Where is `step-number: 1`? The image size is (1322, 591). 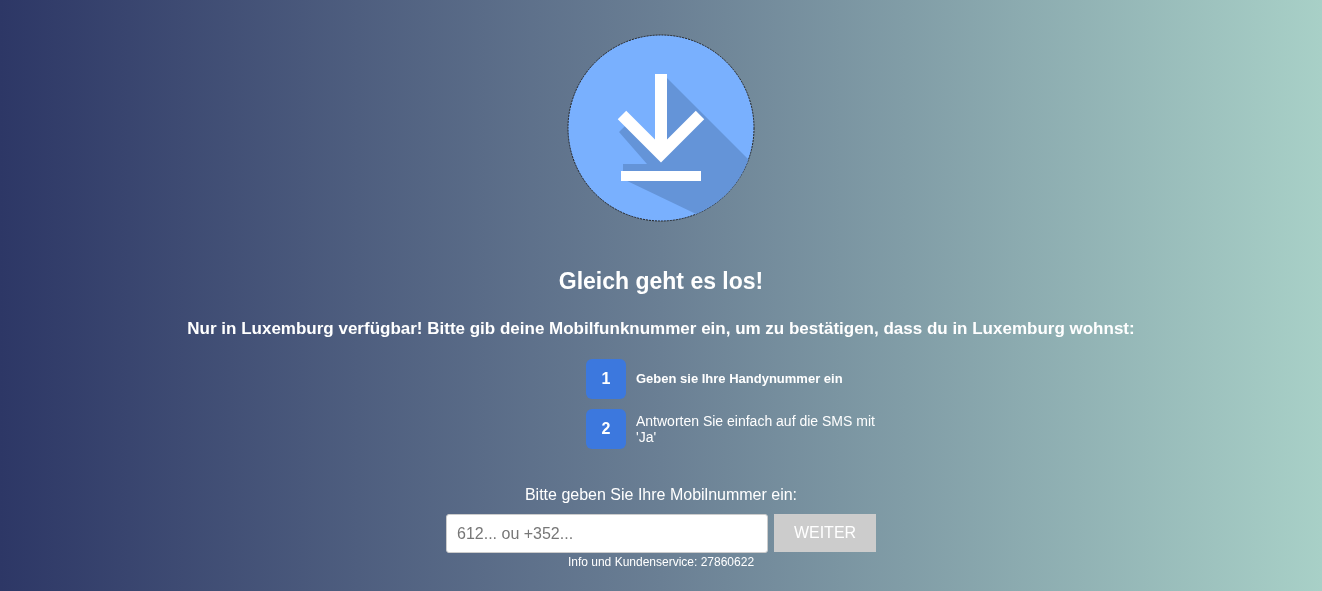 step-number: 1 is located at coordinates (606, 379).